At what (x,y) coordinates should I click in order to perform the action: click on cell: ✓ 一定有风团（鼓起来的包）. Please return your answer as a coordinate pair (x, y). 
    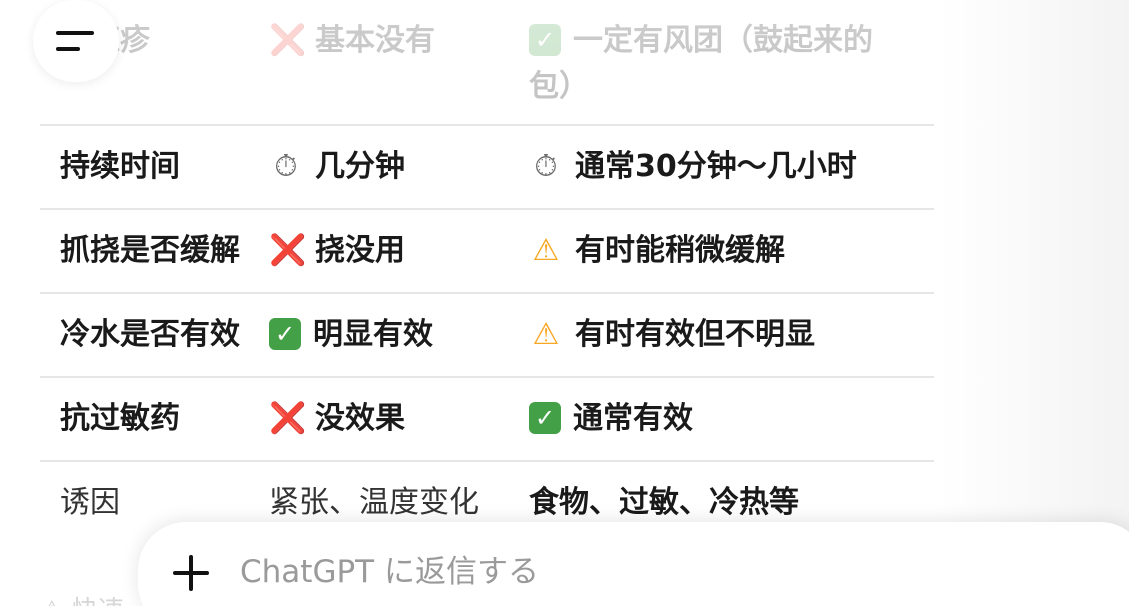
    Looking at the image, I should click on (731, 63).